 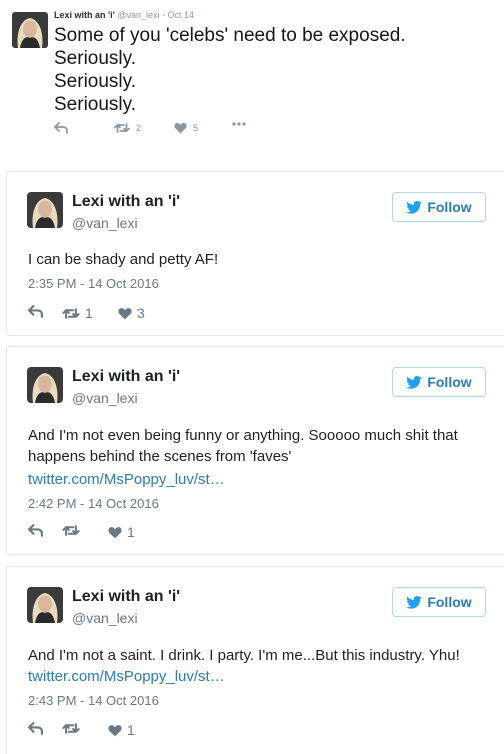 What do you see at coordinates (93, 700) in the screenshot?
I see `tweet-timestamp: 2:43 PM - 14 Oct 2016` at bounding box center [93, 700].